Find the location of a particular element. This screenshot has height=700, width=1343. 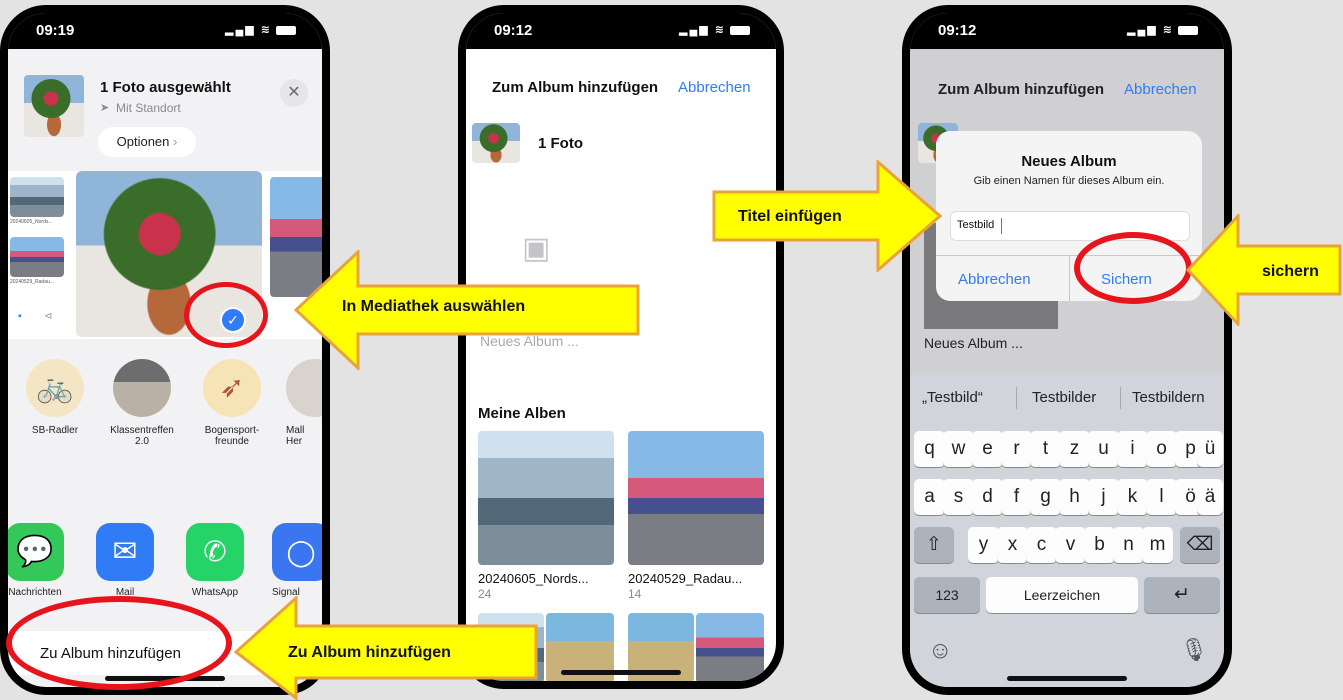

key-s: s is located at coordinates (958, 497).